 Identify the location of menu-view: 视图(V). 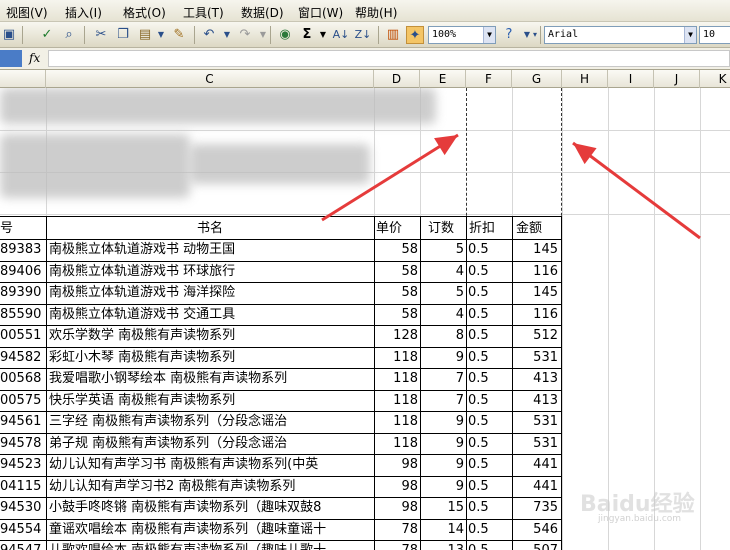
(27, 12).